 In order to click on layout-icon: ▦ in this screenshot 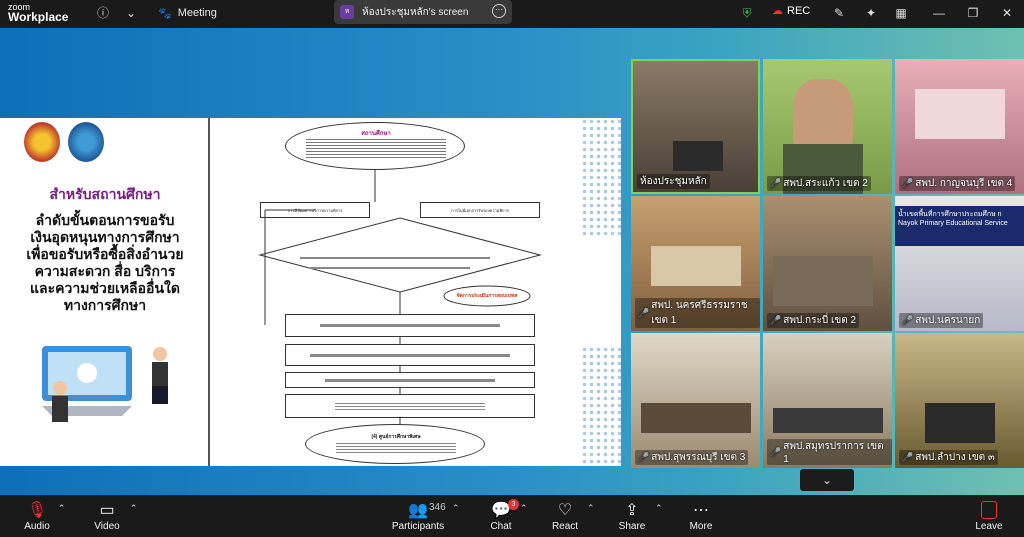, I will do `click(901, 13)`.